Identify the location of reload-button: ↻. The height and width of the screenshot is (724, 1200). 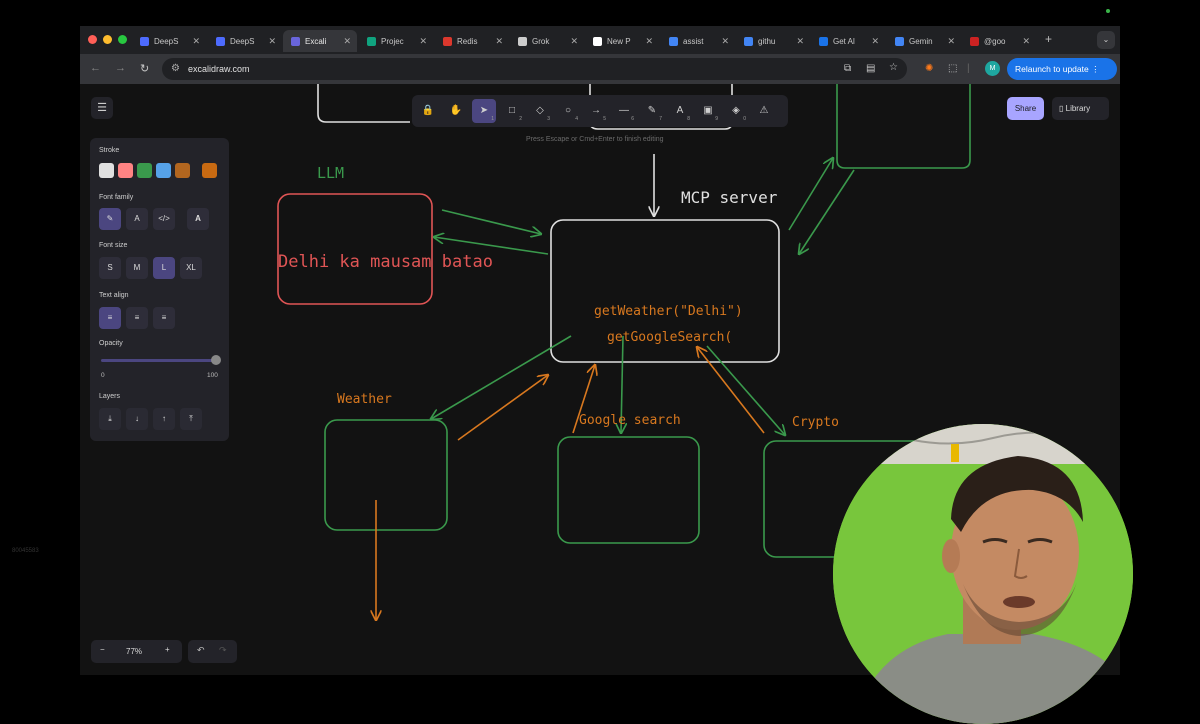
(144, 68).